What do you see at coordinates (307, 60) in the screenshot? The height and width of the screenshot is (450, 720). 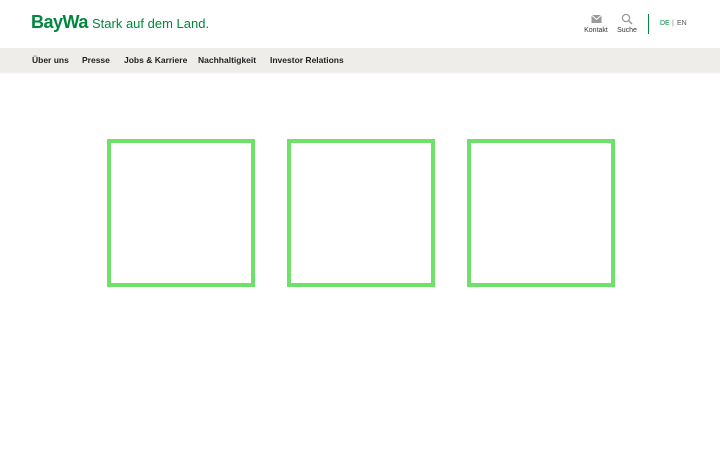 I see `nav-item-investor-relations: Investor Relations` at bounding box center [307, 60].